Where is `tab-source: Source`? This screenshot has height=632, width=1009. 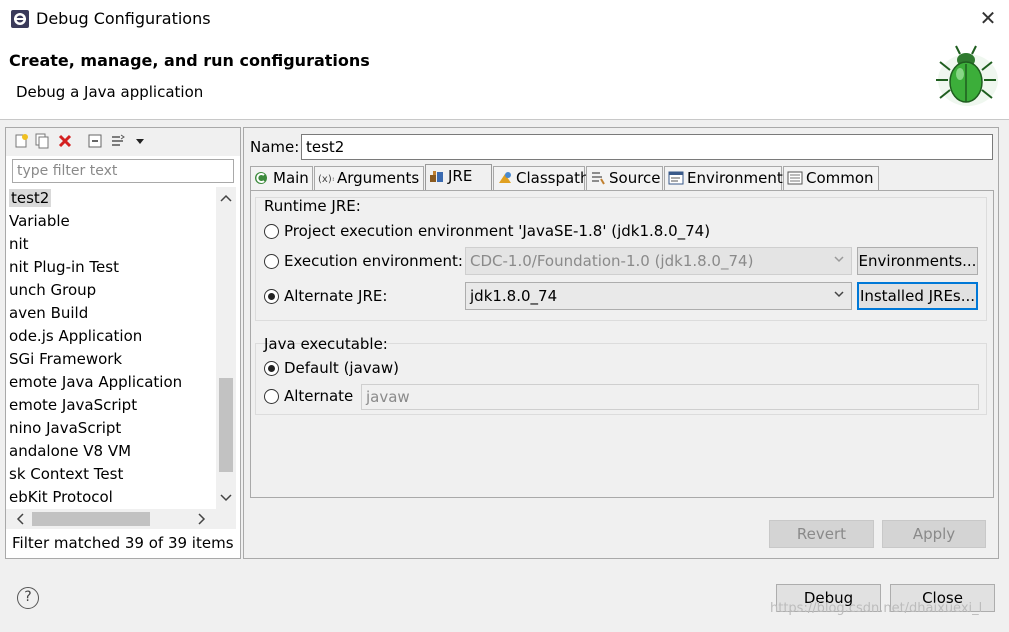
tab-source: Source is located at coordinates (624, 178).